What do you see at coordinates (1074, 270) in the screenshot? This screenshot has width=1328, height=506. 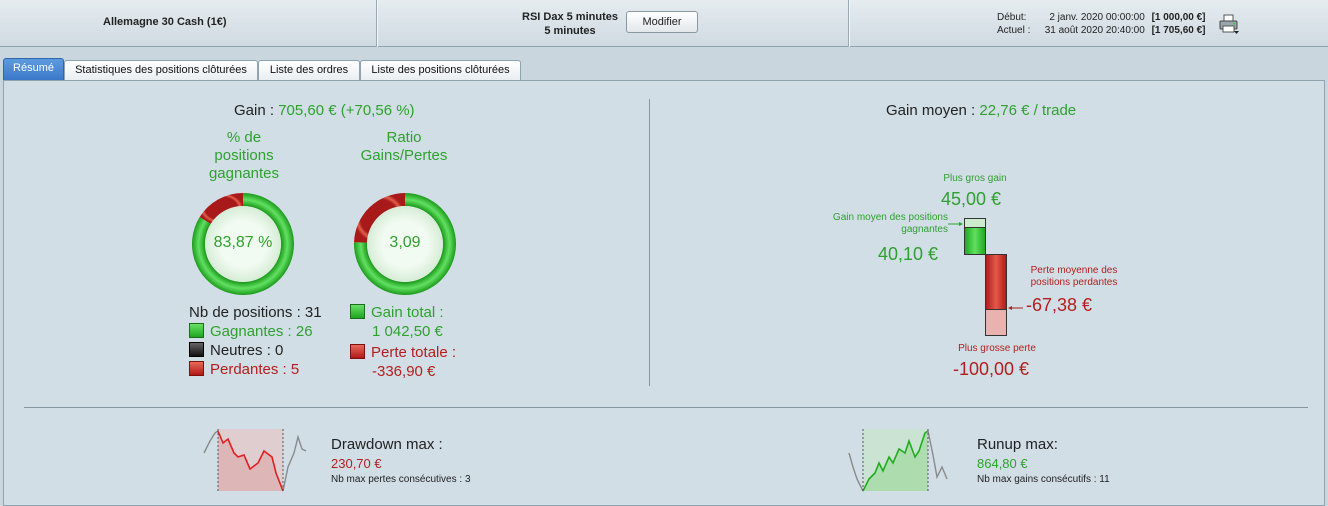 I see `avg-loss-label-line1: Perte moyenne des` at bounding box center [1074, 270].